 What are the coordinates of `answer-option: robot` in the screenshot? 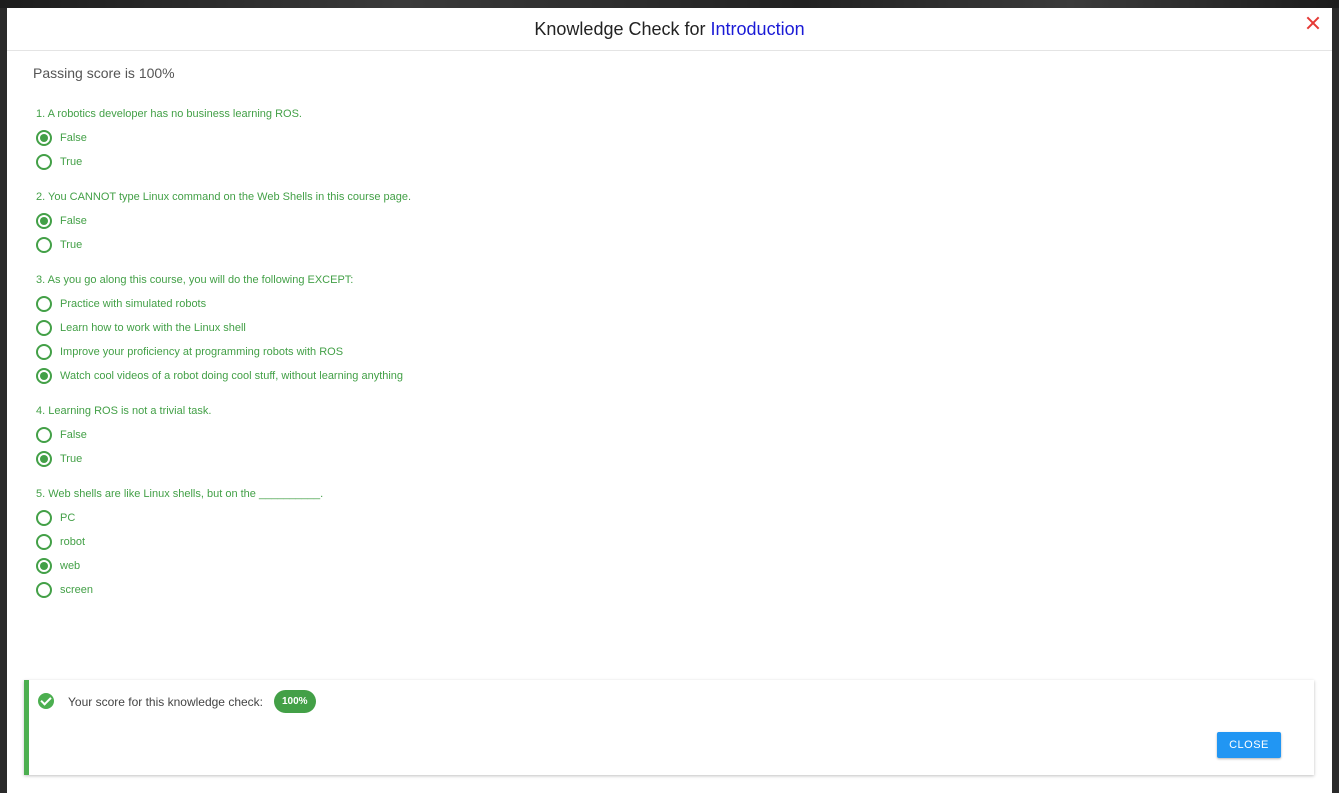 It's located at (486, 542).